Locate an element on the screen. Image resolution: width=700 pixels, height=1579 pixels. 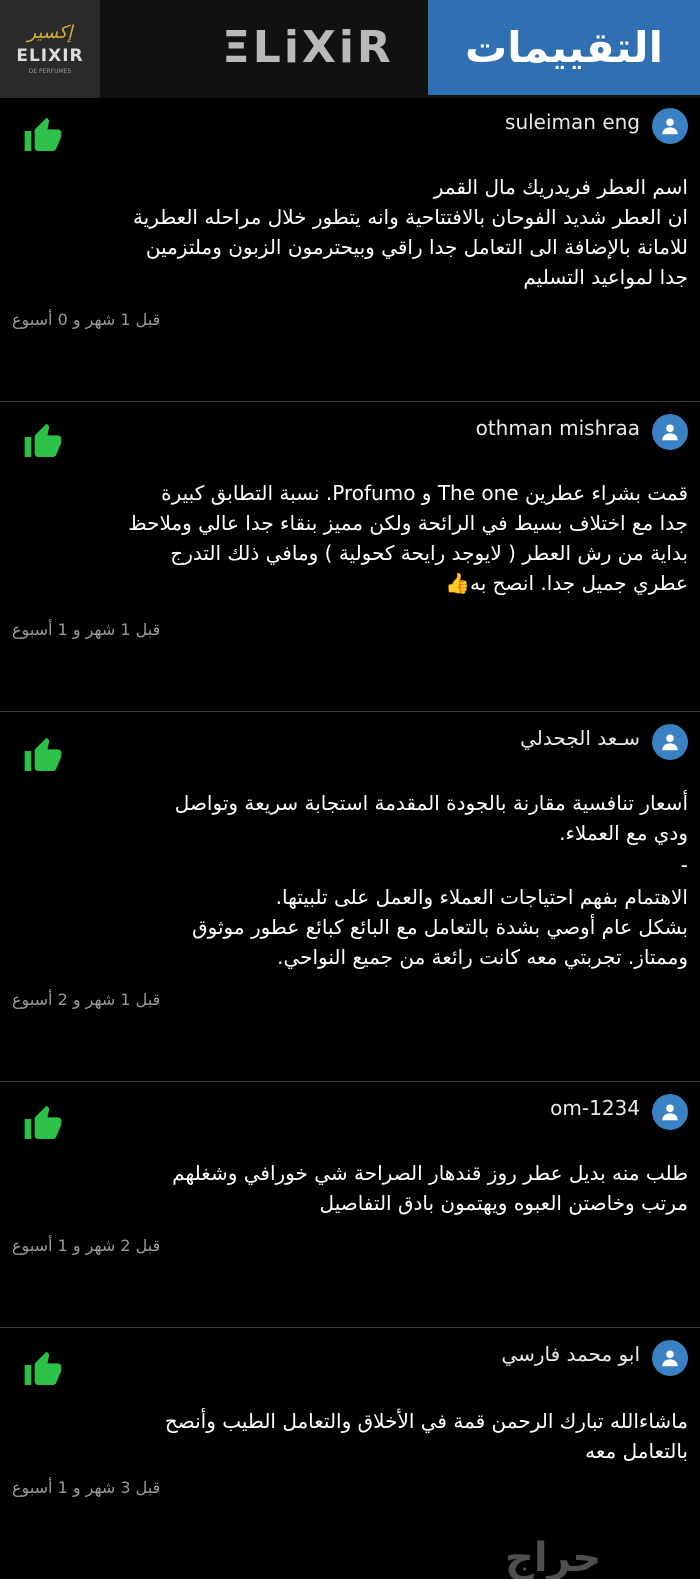
title-banner: التقييمات is located at coordinates (564, 47).